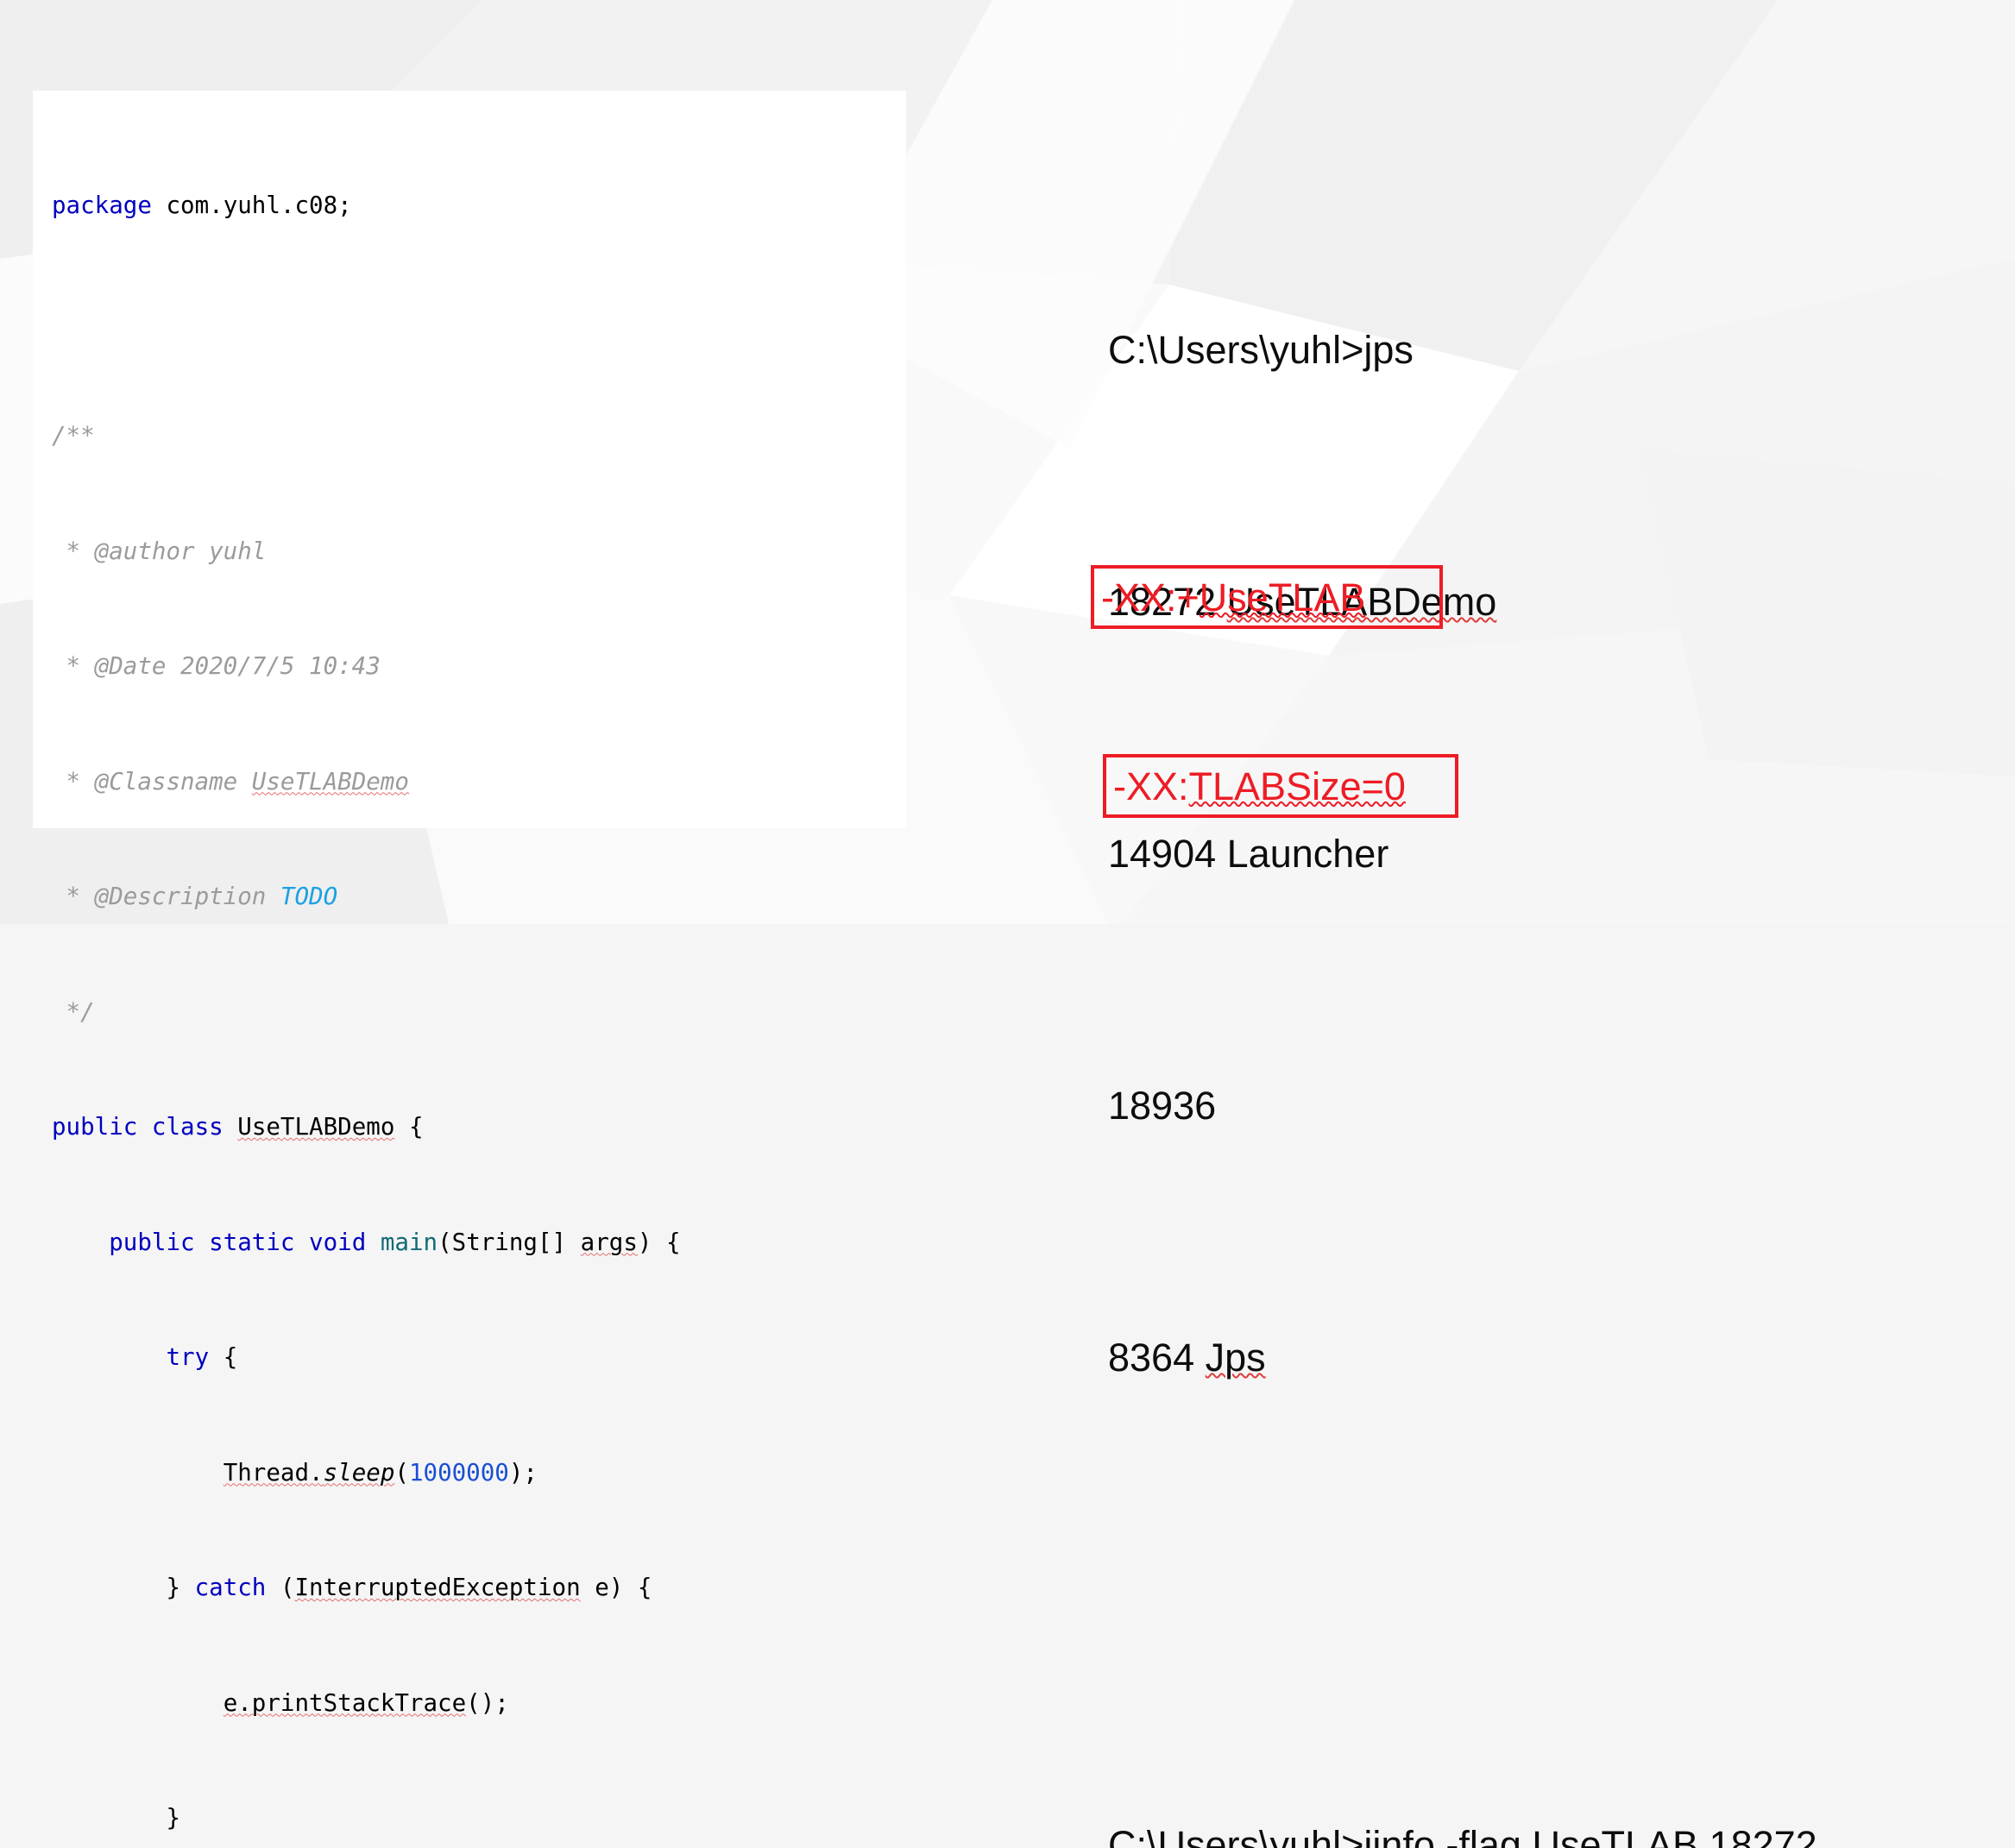 The width and height of the screenshot is (2015, 1848). I want to click on main-params-close: ) {, so click(659, 1242).